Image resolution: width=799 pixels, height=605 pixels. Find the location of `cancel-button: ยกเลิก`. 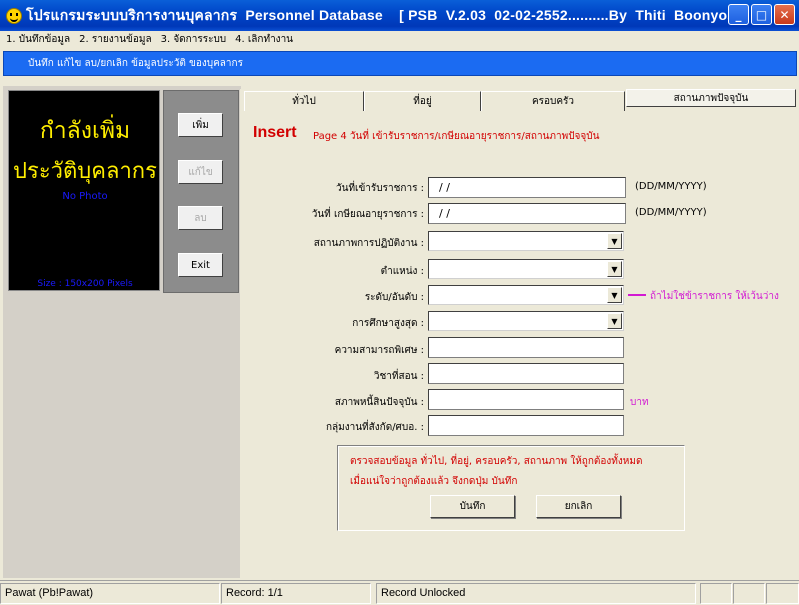

cancel-button: ยกเลิก is located at coordinates (578, 506).